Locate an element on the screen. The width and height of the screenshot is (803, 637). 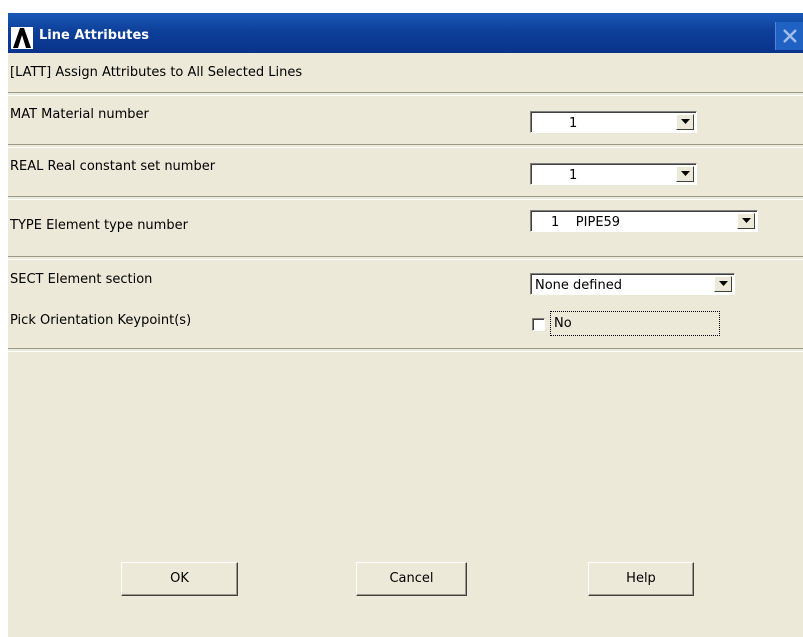
mat-select: 1 is located at coordinates (613, 122).